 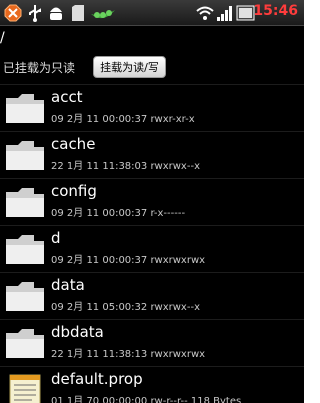 What do you see at coordinates (74, 191) in the screenshot?
I see `file-name: config` at bounding box center [74, 191].